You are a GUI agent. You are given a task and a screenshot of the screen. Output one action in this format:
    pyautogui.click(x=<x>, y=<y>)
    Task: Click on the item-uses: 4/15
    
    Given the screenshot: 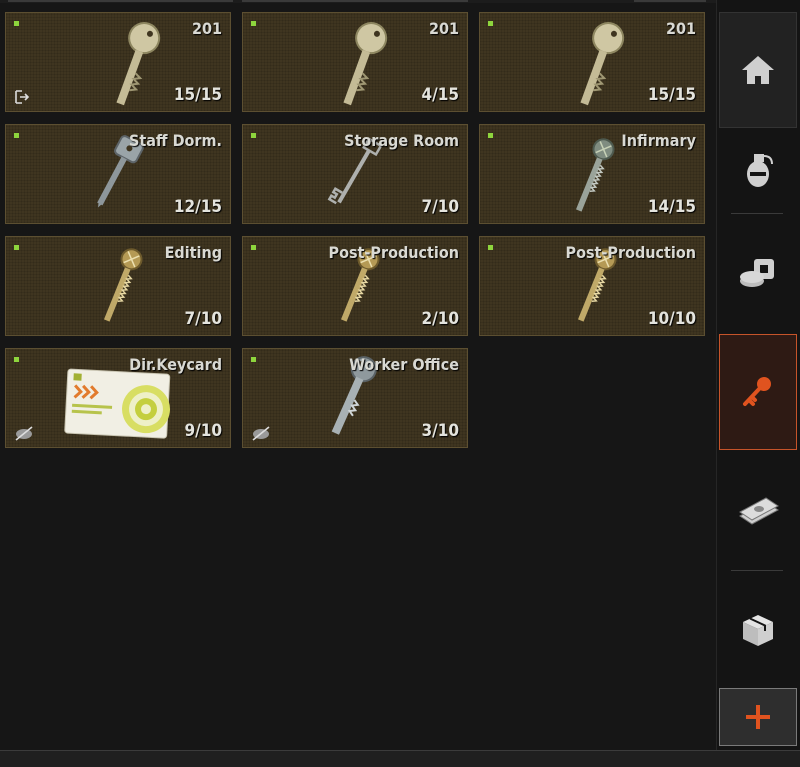 What is the action you would take?
    pyautogui.click(x=440, y=95)
    